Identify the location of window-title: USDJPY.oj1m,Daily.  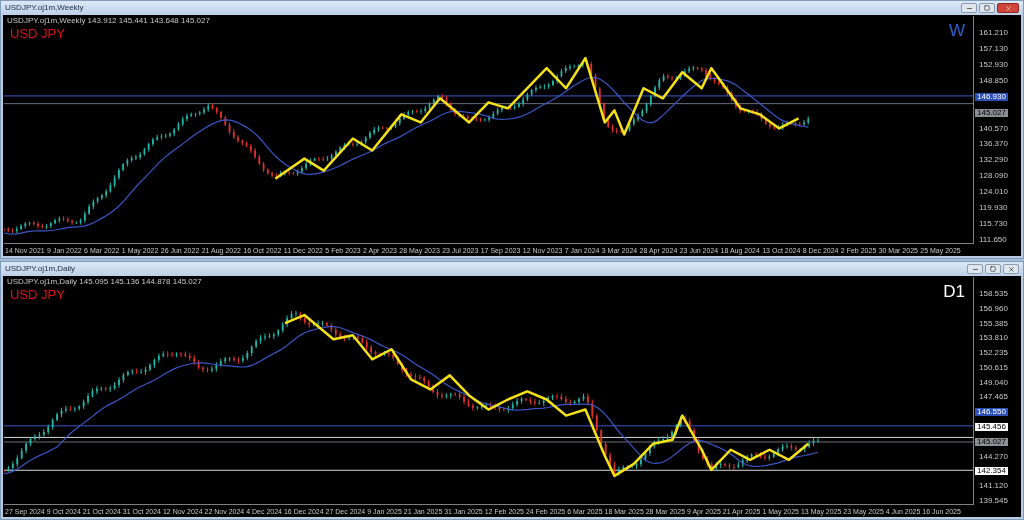
(40, 269).